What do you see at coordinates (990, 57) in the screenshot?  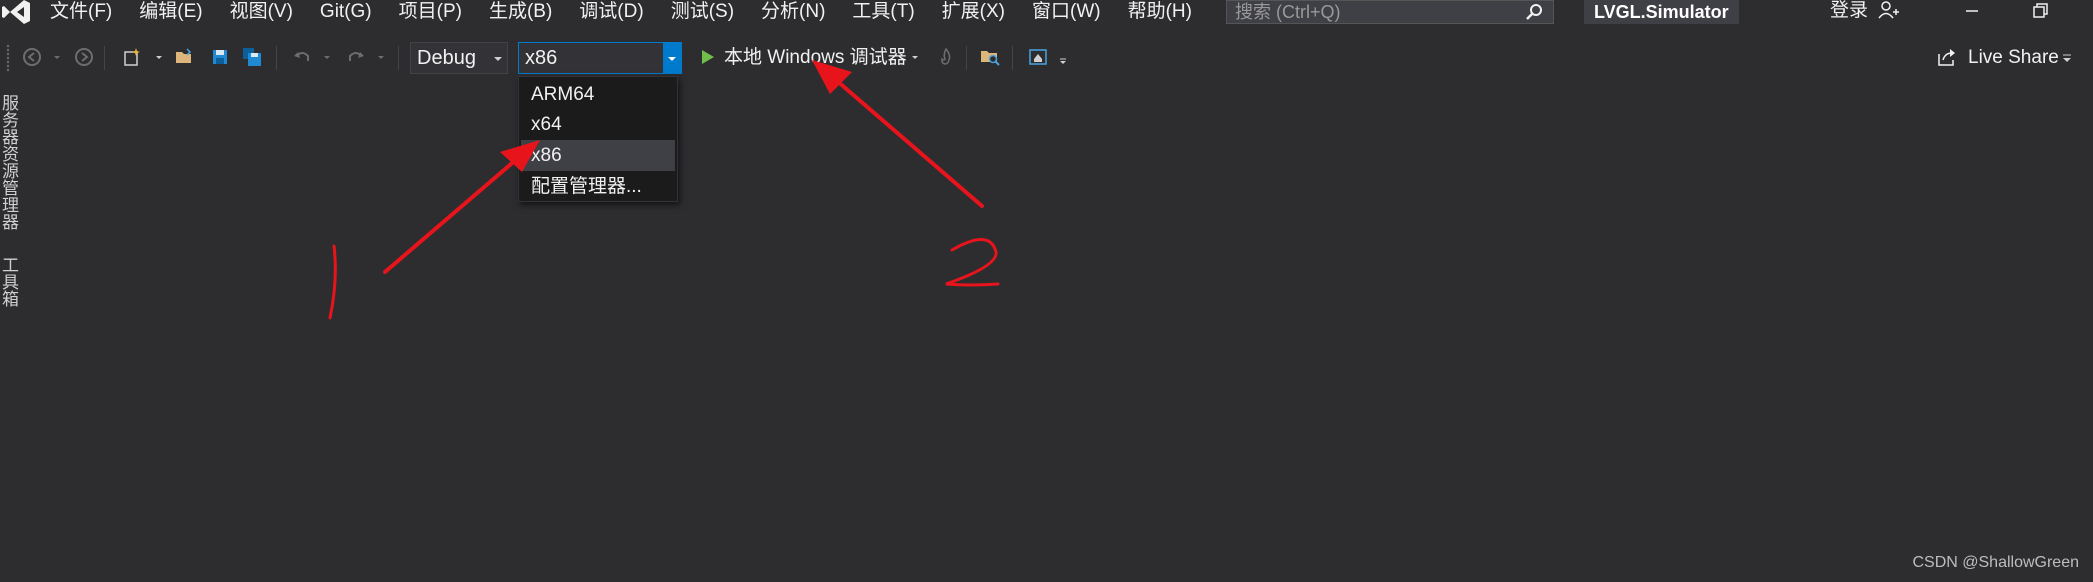 I see `find-in-files-icon` at bounding box center [990, 57].